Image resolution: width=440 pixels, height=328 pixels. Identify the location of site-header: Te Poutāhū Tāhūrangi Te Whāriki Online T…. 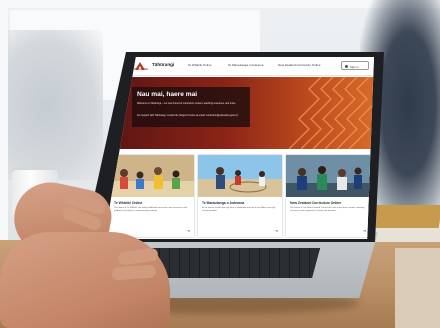
(239, 66).